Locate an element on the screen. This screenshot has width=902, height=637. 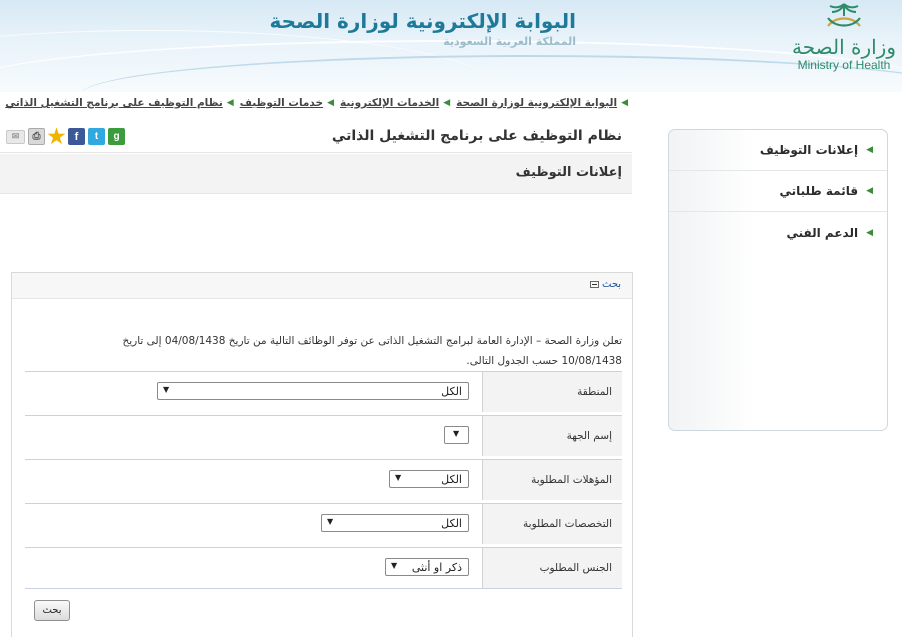
sidebar-item-label: إعلانات التوظيف is located at coordinates (809, 150).